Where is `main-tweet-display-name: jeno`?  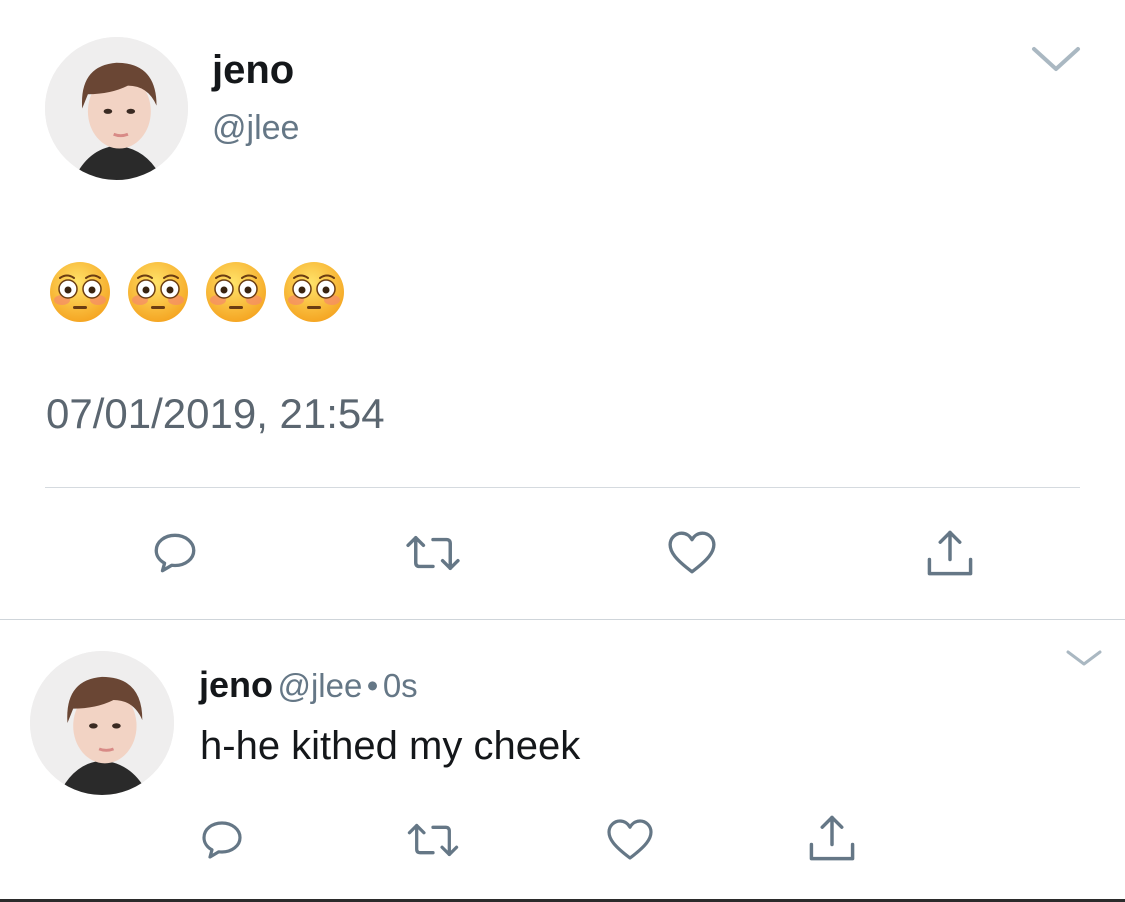 main-tweet-display-name: jeno is located at coordinates (253, 70).